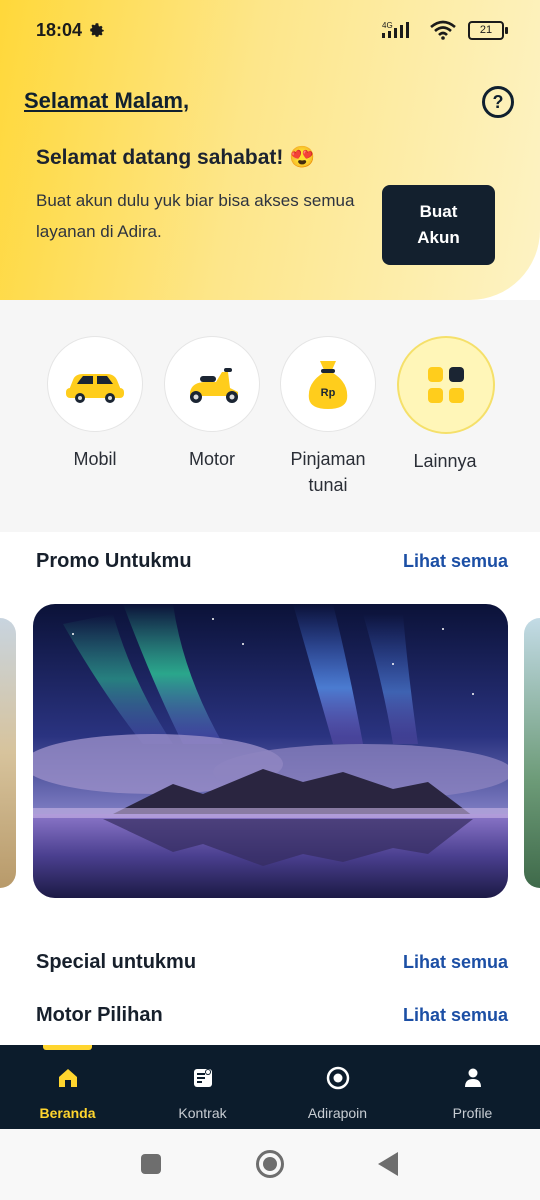 The height and width of the screenshot is (1200, 540). I want to click on promo-section-title: Promo Untukmu, so click(114, 561).